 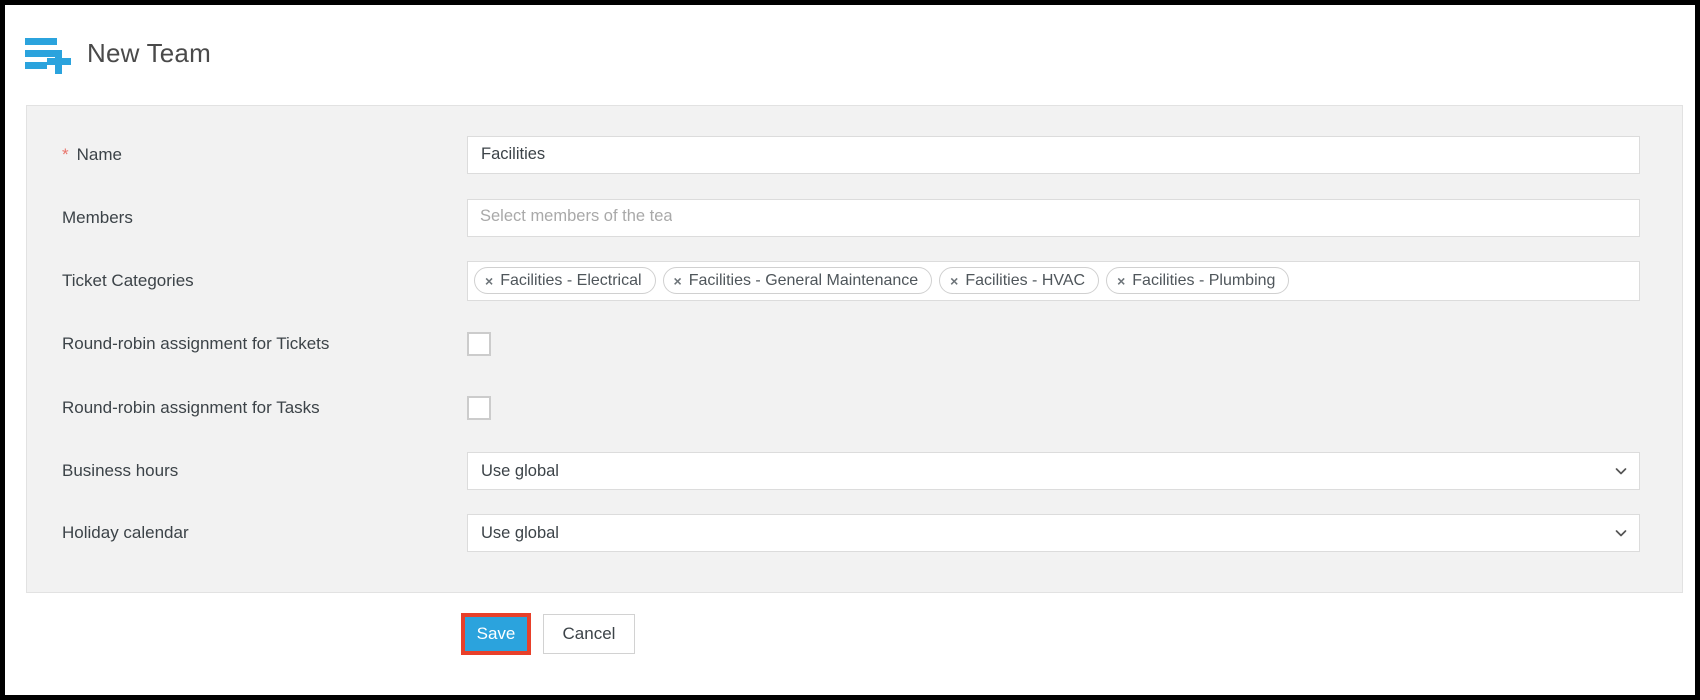 I want to click on control-business-hours: Use global, so click(x=1053, y=471).